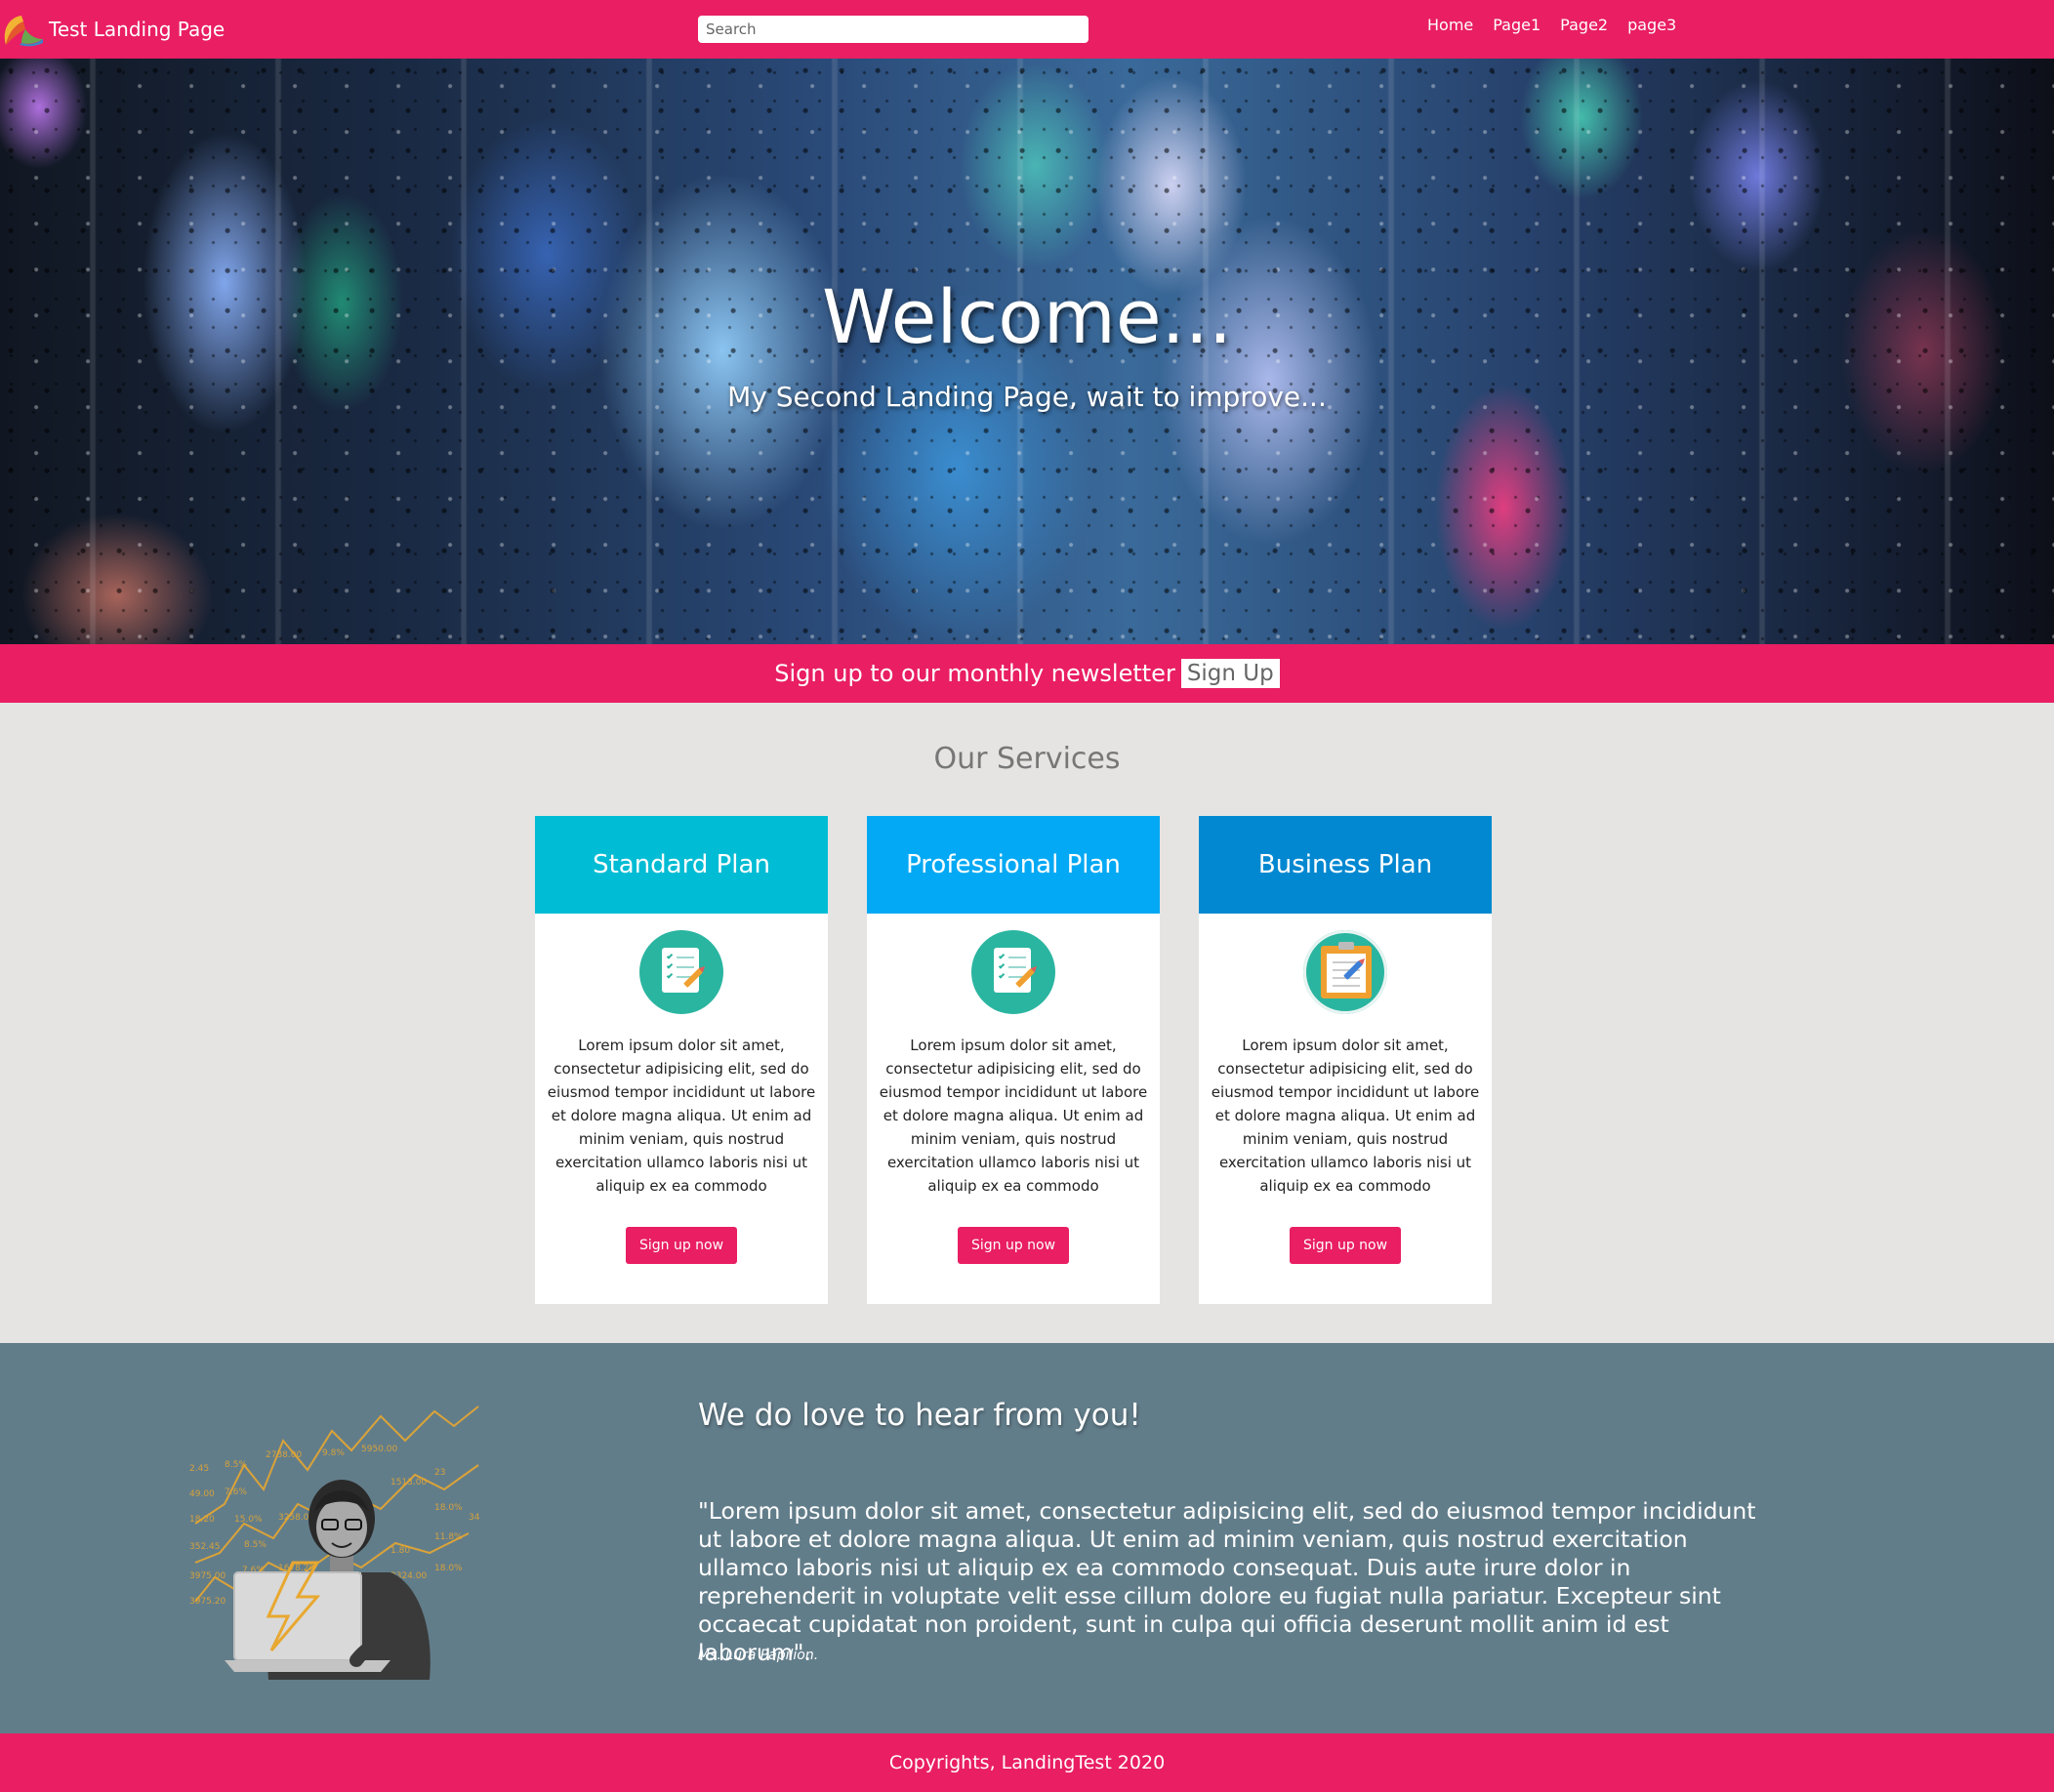 The height and width of the screenshot is (1792, 2054). Describe the element at coordinates (408, 1482) in the screenshot. I see `svg-text: 1513.00` at that location.